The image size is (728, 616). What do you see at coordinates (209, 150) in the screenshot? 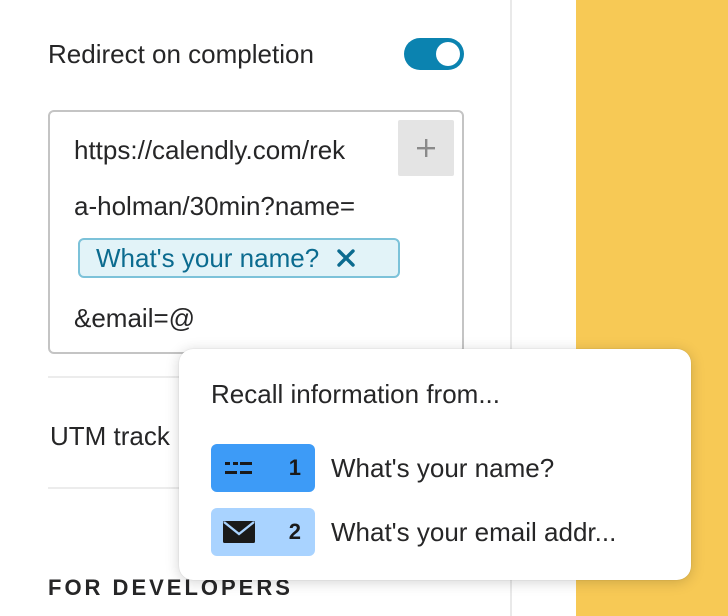
I see `url-text-line-1: https://calendly.com/rek` at bounding box center [209, 150].